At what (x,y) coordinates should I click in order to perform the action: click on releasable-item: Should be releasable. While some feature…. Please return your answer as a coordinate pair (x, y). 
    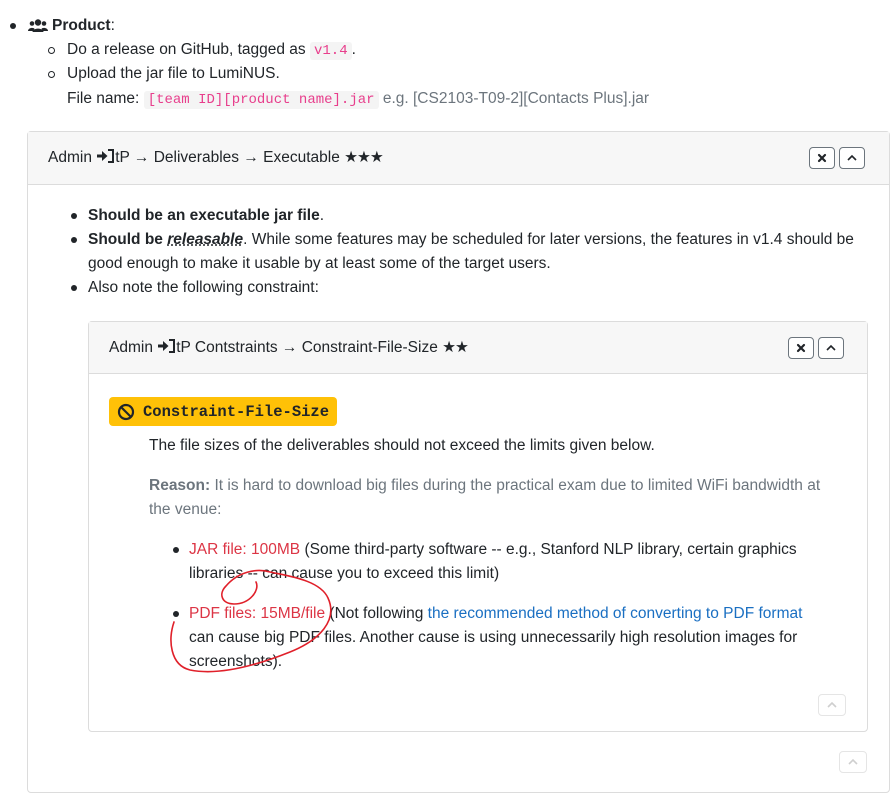
    Looking at the image, I should click on (471, 240).